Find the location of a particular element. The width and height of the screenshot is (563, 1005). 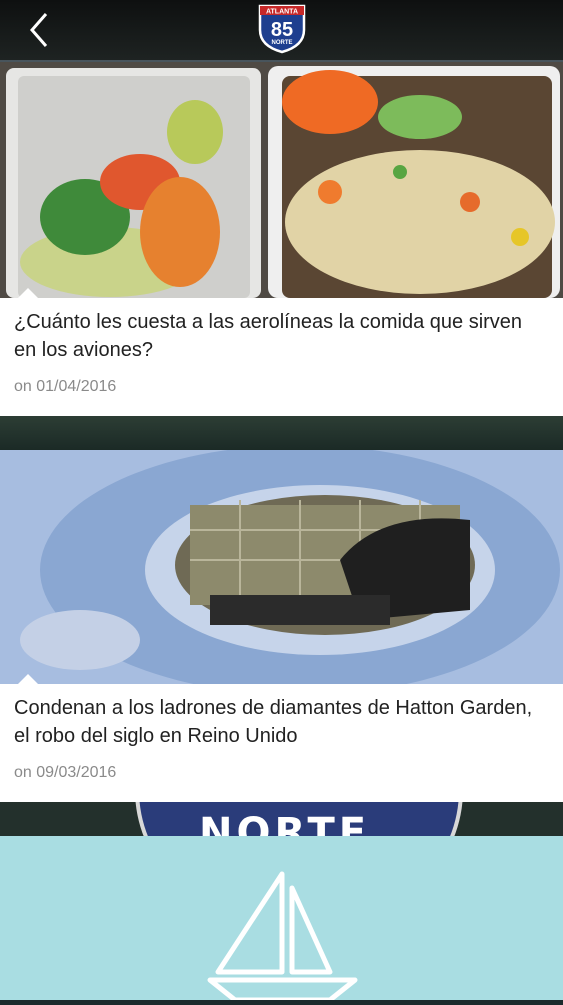

chevron-left-icon is located at coordinates (40, 30).